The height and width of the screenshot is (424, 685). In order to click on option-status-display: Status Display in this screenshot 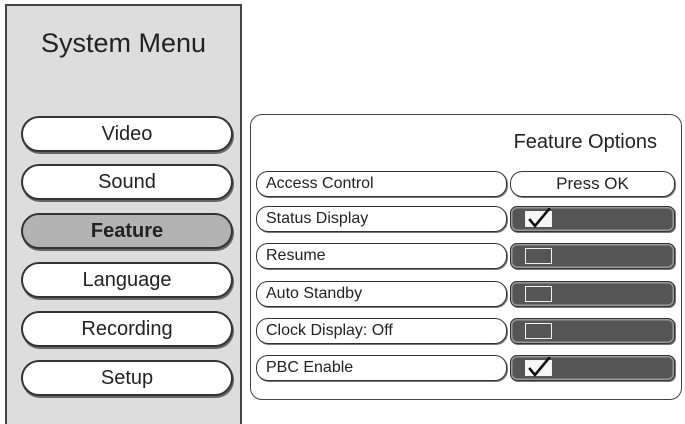, I will do `click(381, 219)`.